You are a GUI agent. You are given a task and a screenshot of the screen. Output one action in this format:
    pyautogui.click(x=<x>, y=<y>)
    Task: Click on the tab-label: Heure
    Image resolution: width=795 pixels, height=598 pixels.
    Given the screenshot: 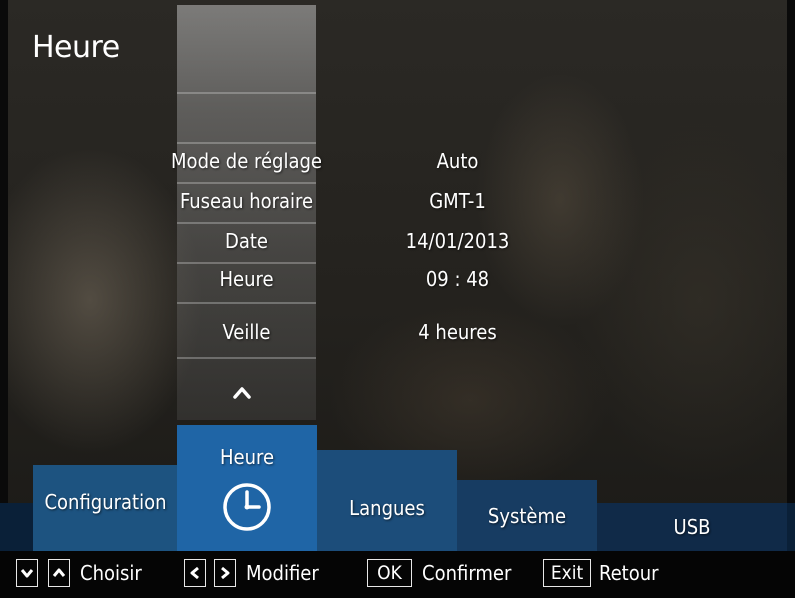 What is the action you would take?
    pyautogui.click(x=247, y=457)
    